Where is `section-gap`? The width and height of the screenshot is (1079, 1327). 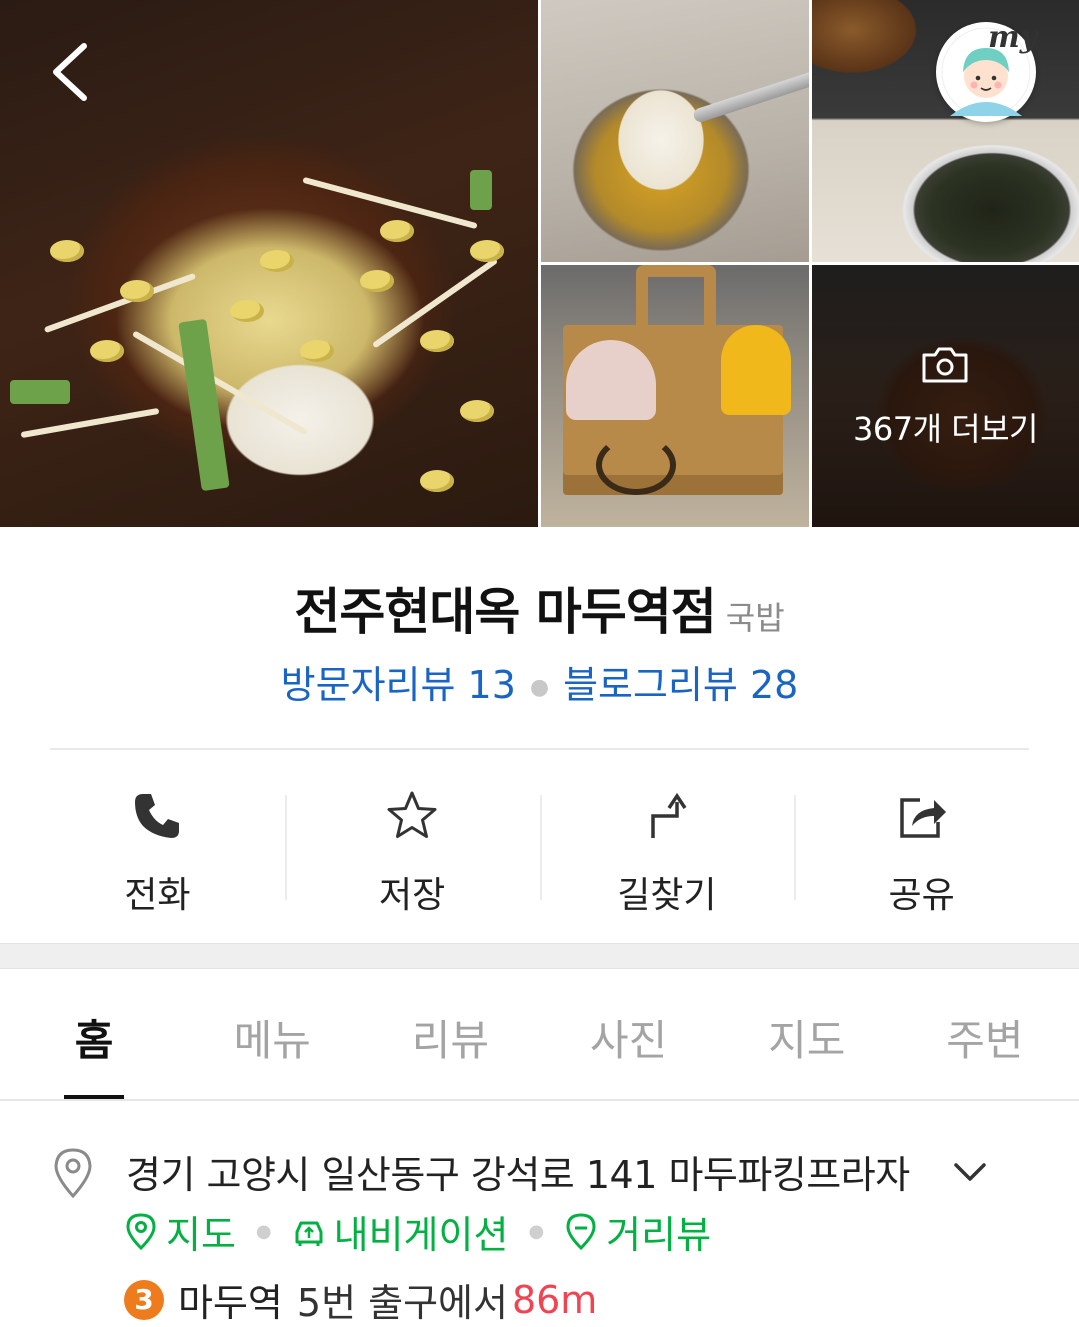
section-gap is located at coordinates (539, 956).